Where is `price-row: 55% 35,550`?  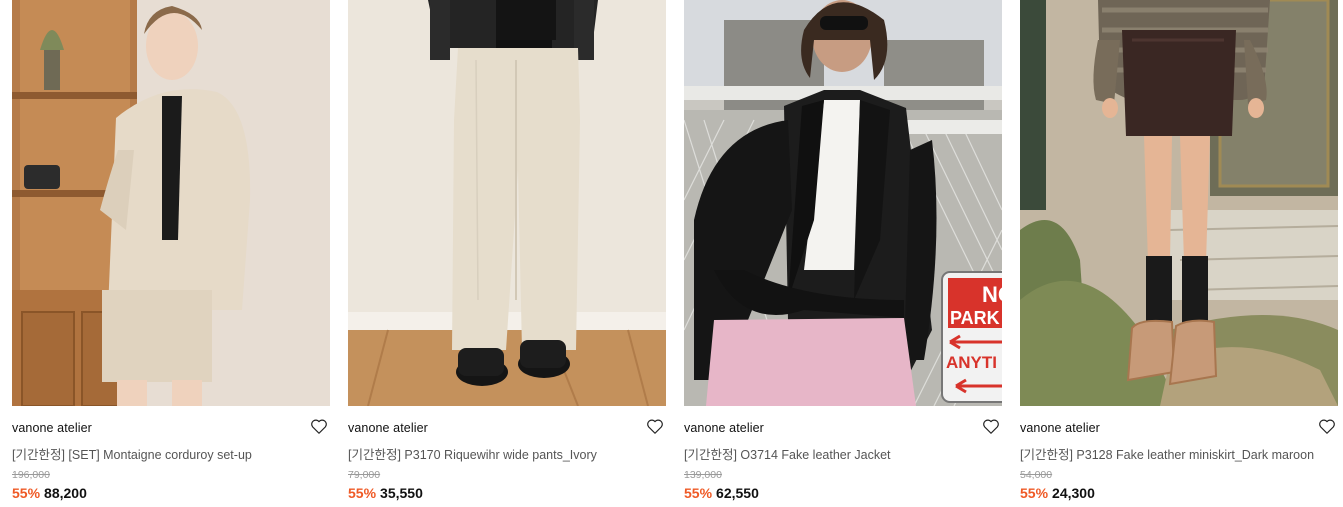
price-row: 55% 35,550 is located at coordinates (385, 493).